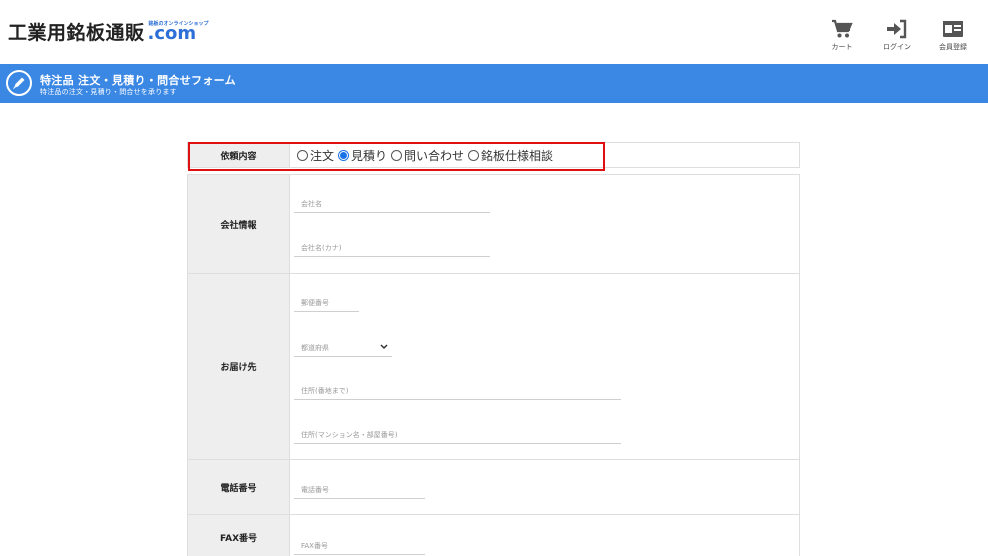  Describe the element at coordinates (302, 155) in the screenshot. I see `radio-order-circle` at that location.